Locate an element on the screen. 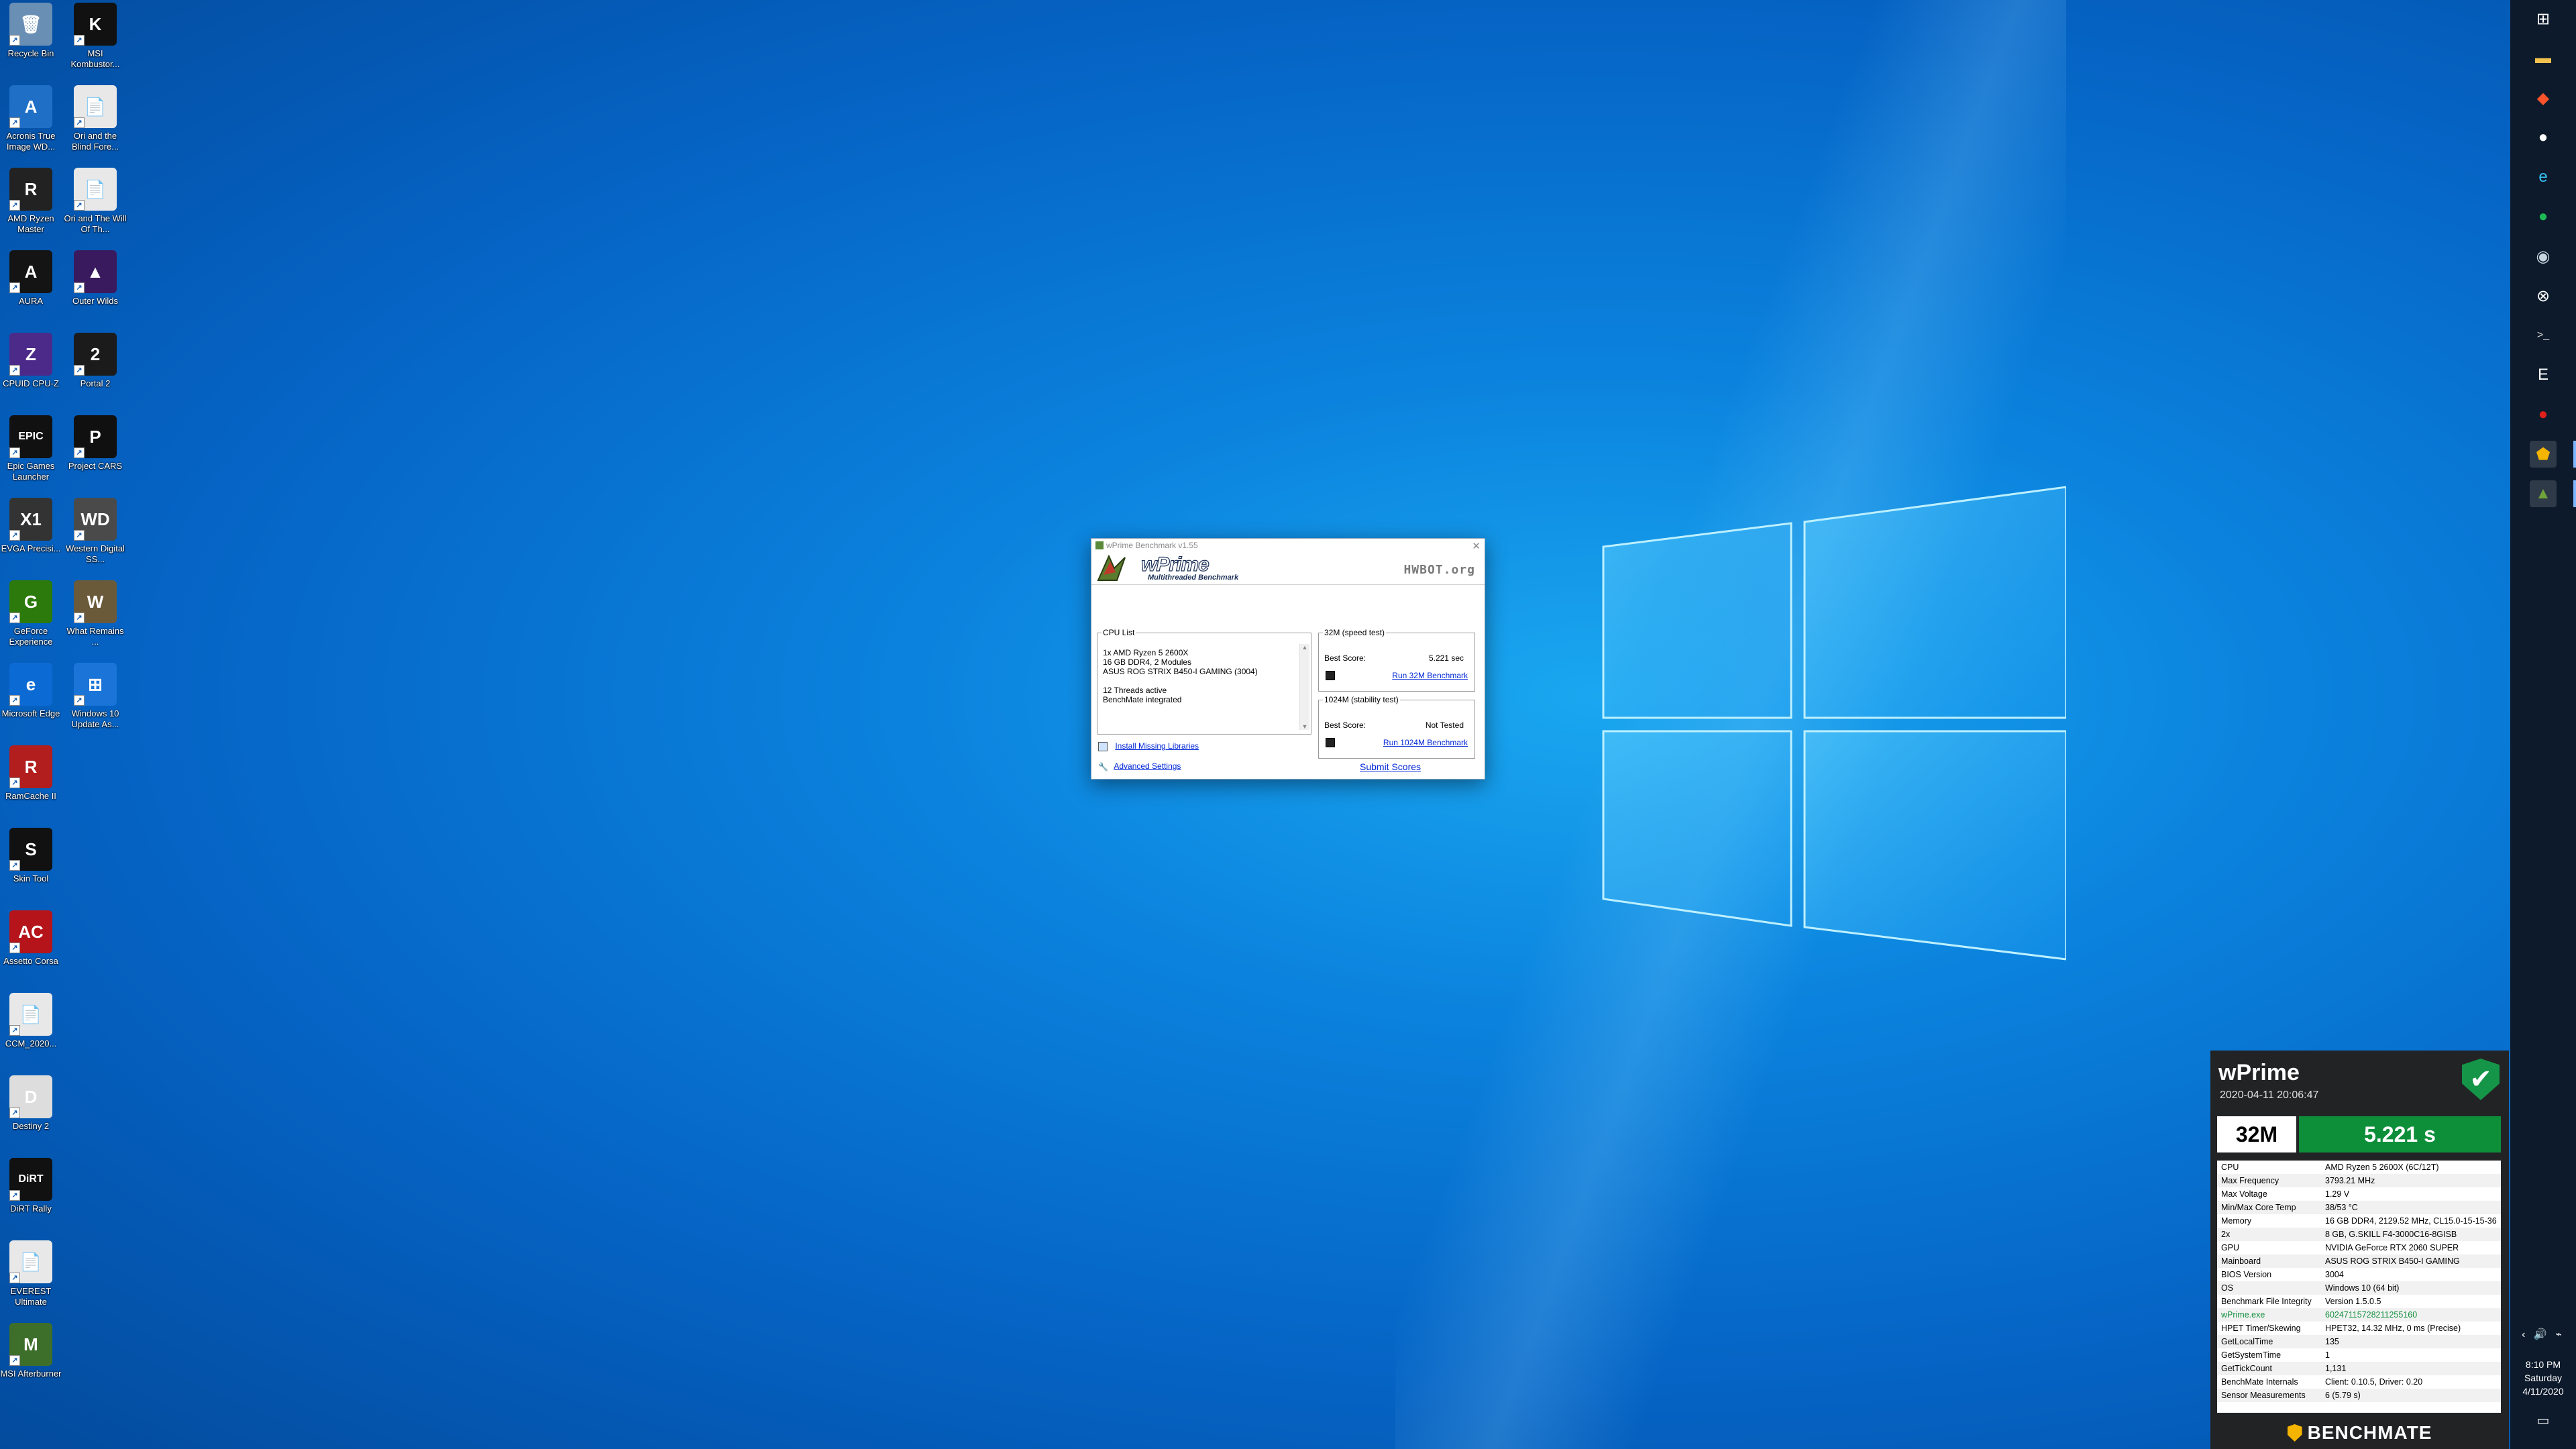  desktop-icon-portal-2: 2 ↗ Portal 2 is located at coordinates (95, 361).